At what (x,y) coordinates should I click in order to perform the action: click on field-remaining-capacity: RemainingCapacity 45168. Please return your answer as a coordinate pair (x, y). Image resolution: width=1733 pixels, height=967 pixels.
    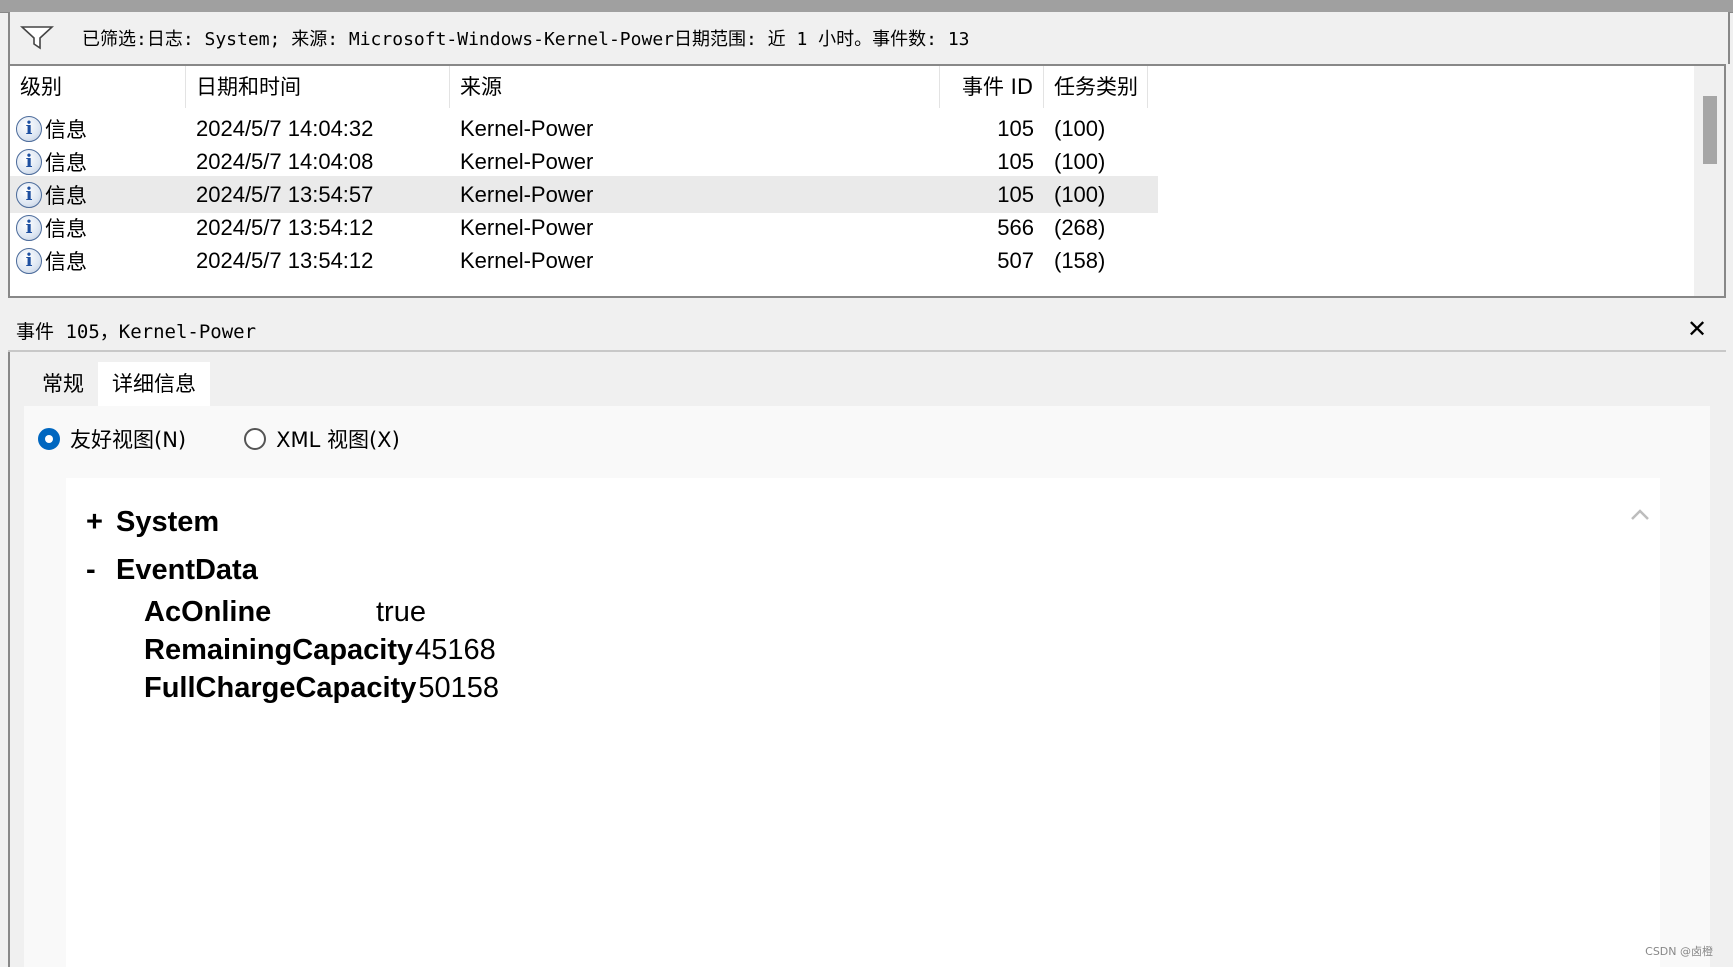
    Looking at the image, I should click on (320, 650).